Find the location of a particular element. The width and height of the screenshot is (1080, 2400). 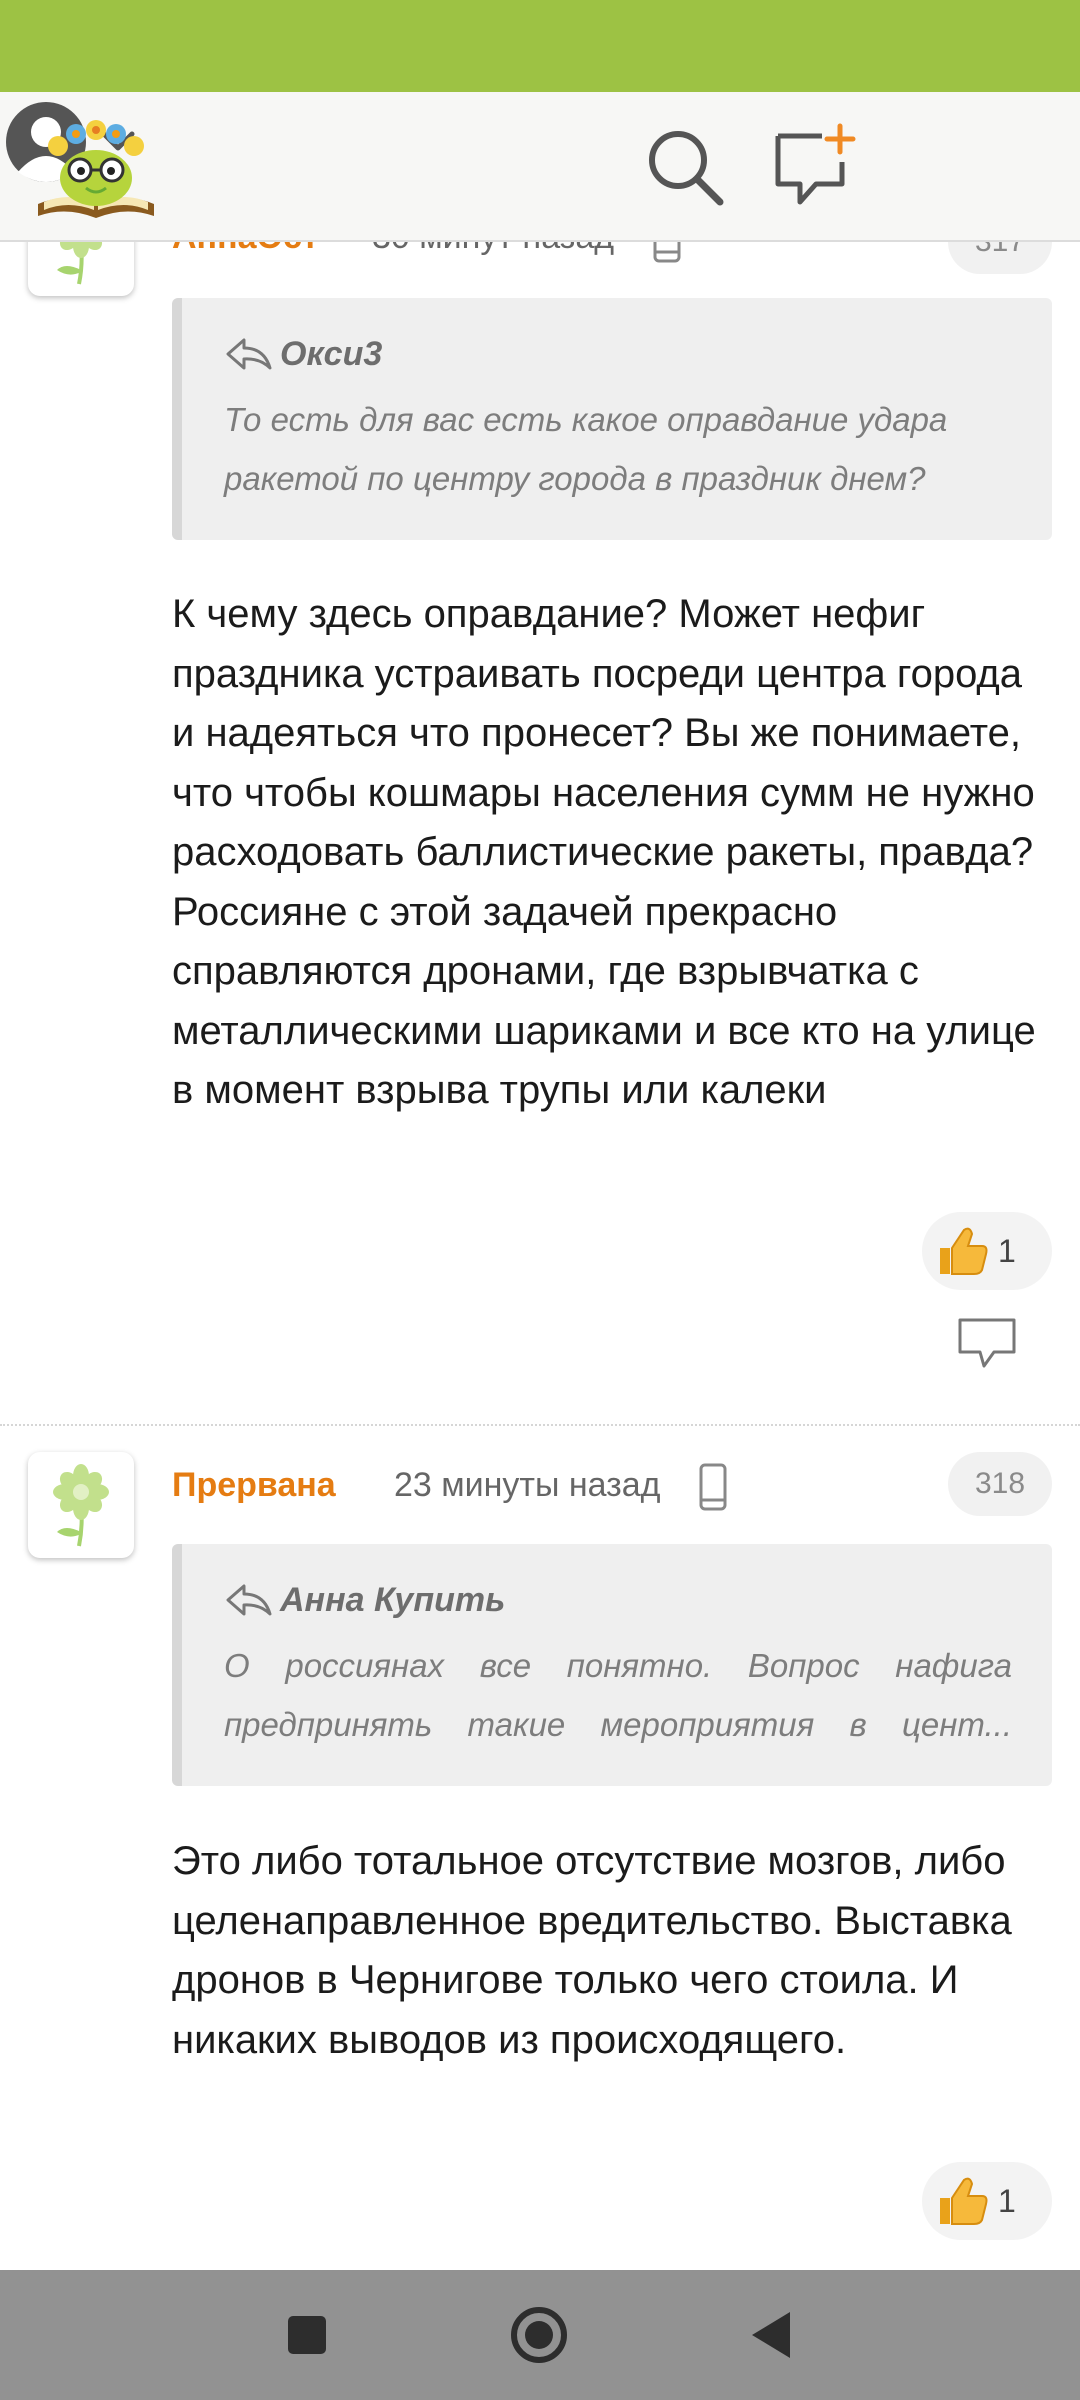

new-post-icon is located at coordinates (815, 164).